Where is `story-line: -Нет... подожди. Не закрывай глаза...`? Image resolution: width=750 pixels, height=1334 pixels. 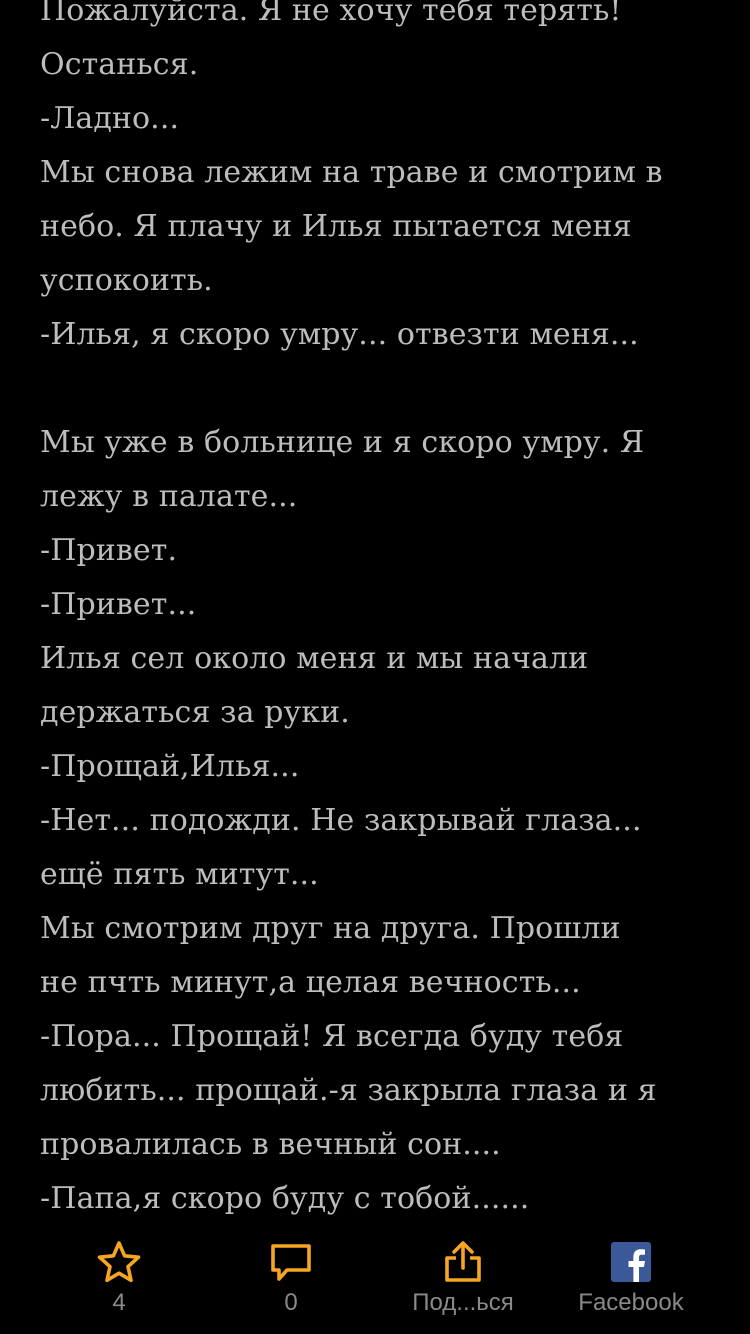 story-line: -Нет... подожди. Не закрывай глаза... is located at coordinates (341, 820).